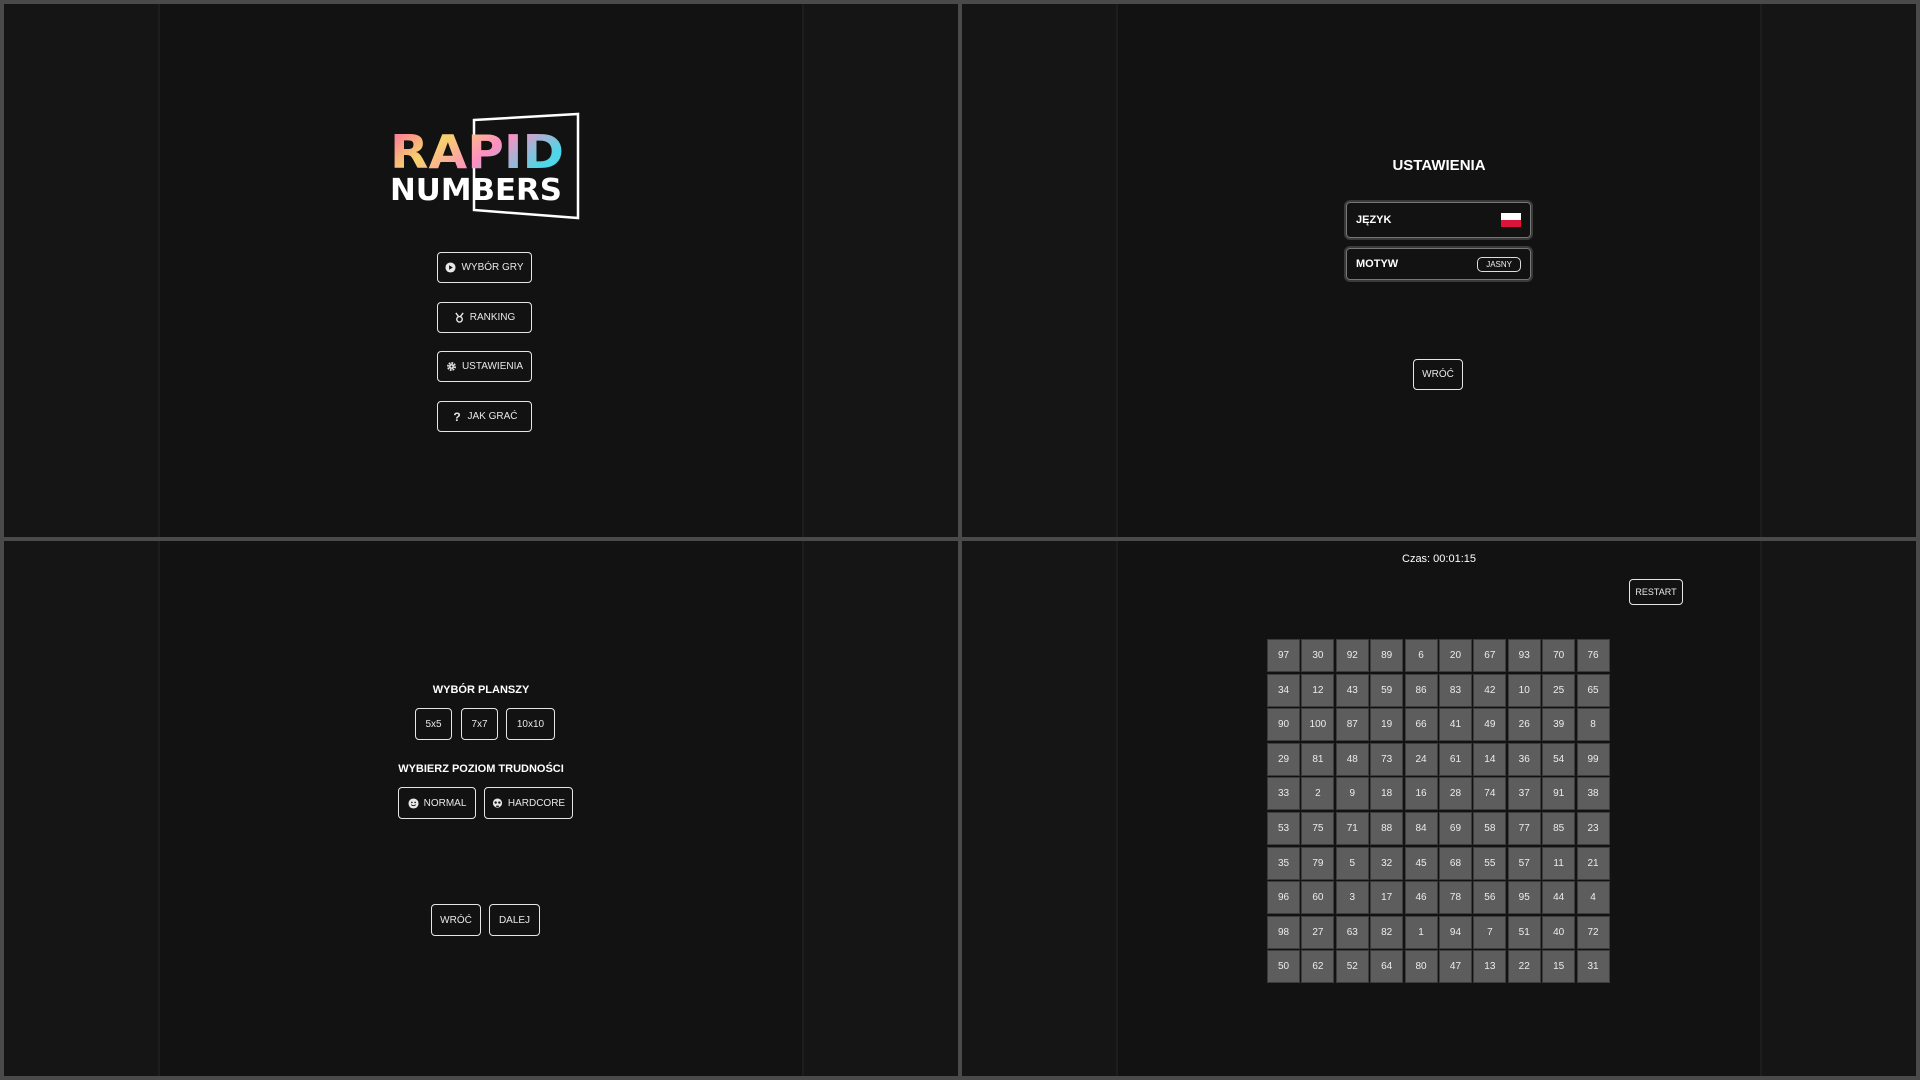  What do you see at coordinates (1421, 967) in the screenshot?
I see `grid-cell: 80` at bounding box center [1421, 967].